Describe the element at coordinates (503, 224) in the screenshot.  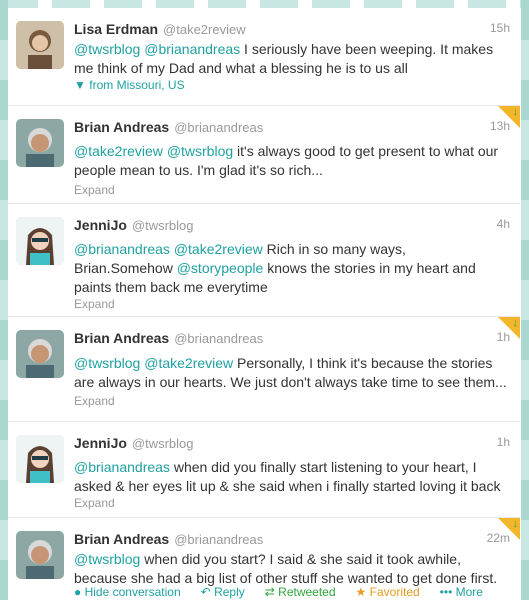
I see `tweet-time: 4h` at that location.